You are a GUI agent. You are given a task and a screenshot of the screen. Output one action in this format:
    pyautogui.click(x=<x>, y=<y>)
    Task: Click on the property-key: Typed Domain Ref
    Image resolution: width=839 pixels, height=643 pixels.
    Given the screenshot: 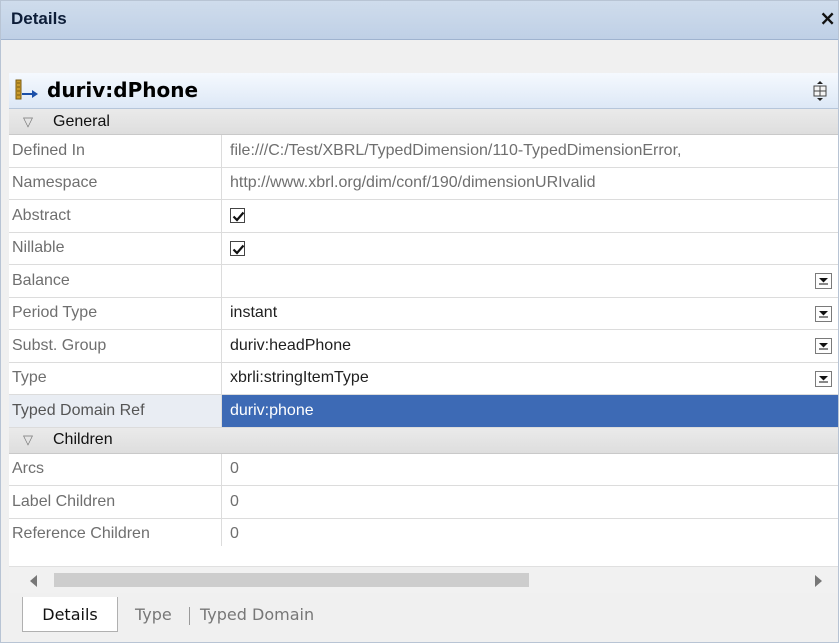 What is the action you would take?
    pyautogui.click(x=115, y=411)
    